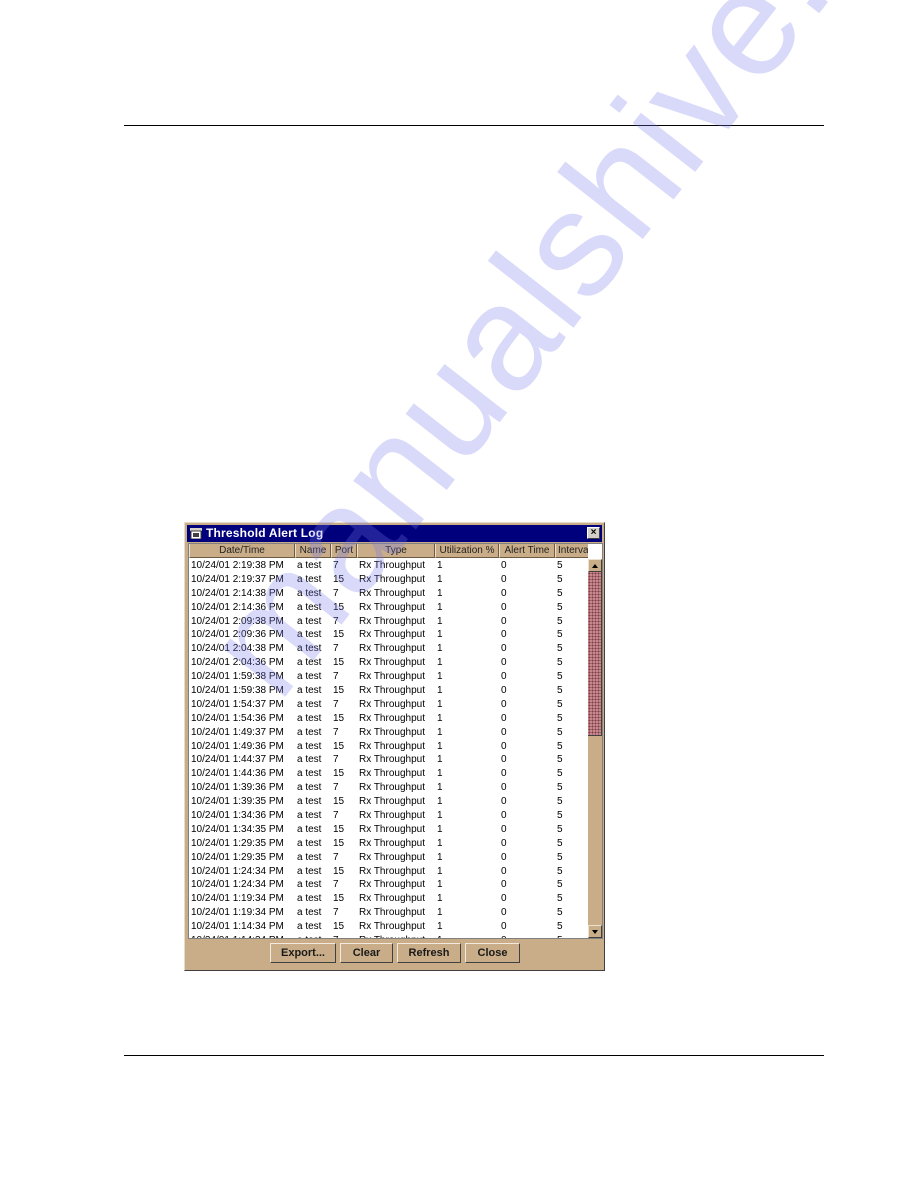  I want to click on column-header-interval: Interva, so click(572, 551).